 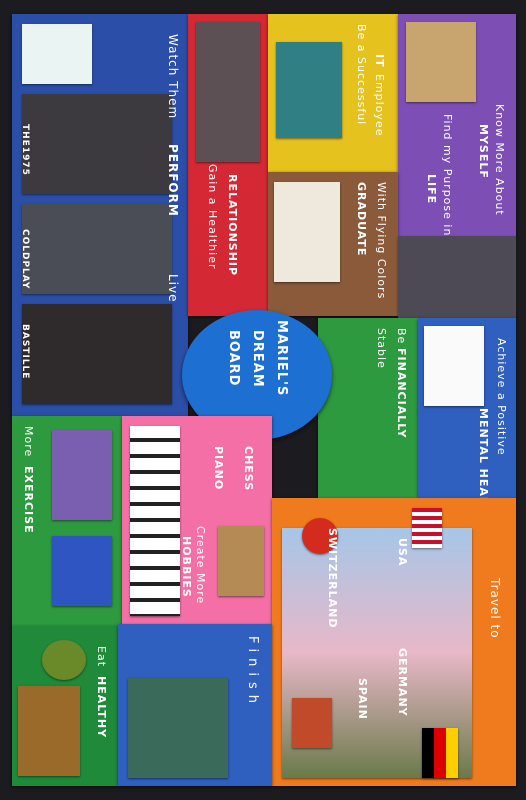 I want to click on graduate-panel: GRADUATE With Flying Colors, so click(x=333, y=244).